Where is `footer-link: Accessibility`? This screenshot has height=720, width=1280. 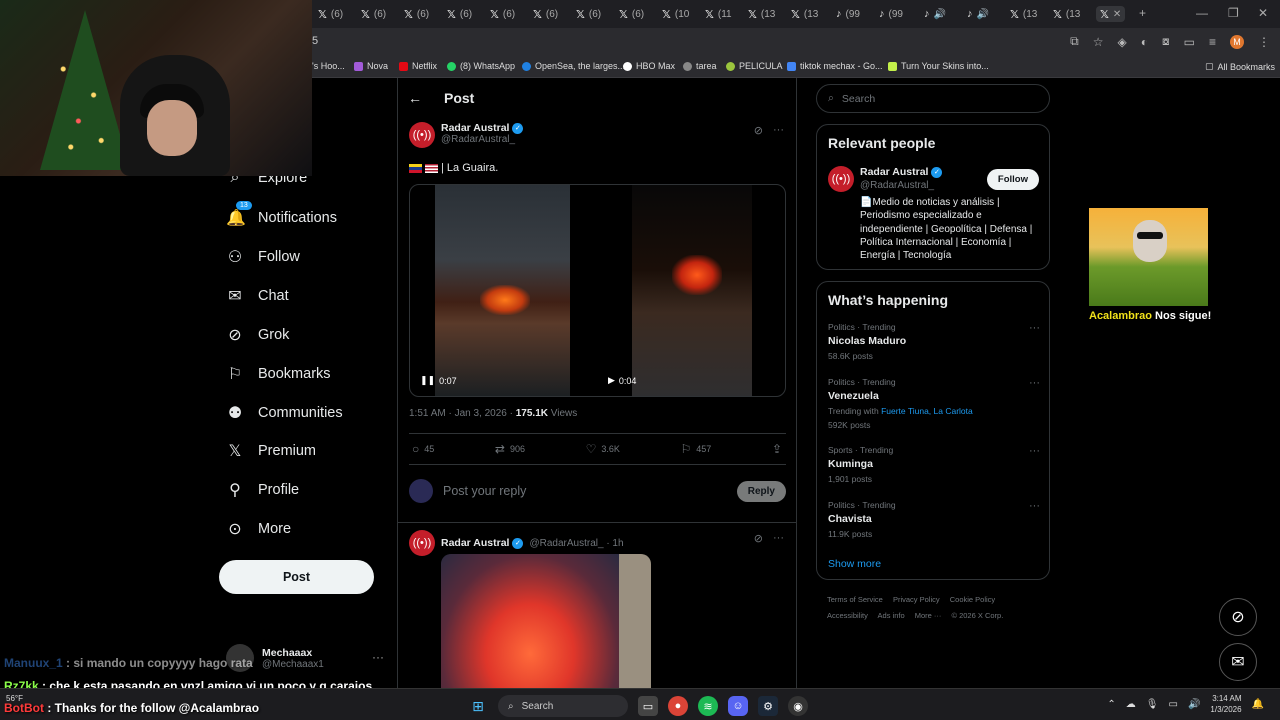
footer-link: Accessibility is located at coordinates (847, 615).